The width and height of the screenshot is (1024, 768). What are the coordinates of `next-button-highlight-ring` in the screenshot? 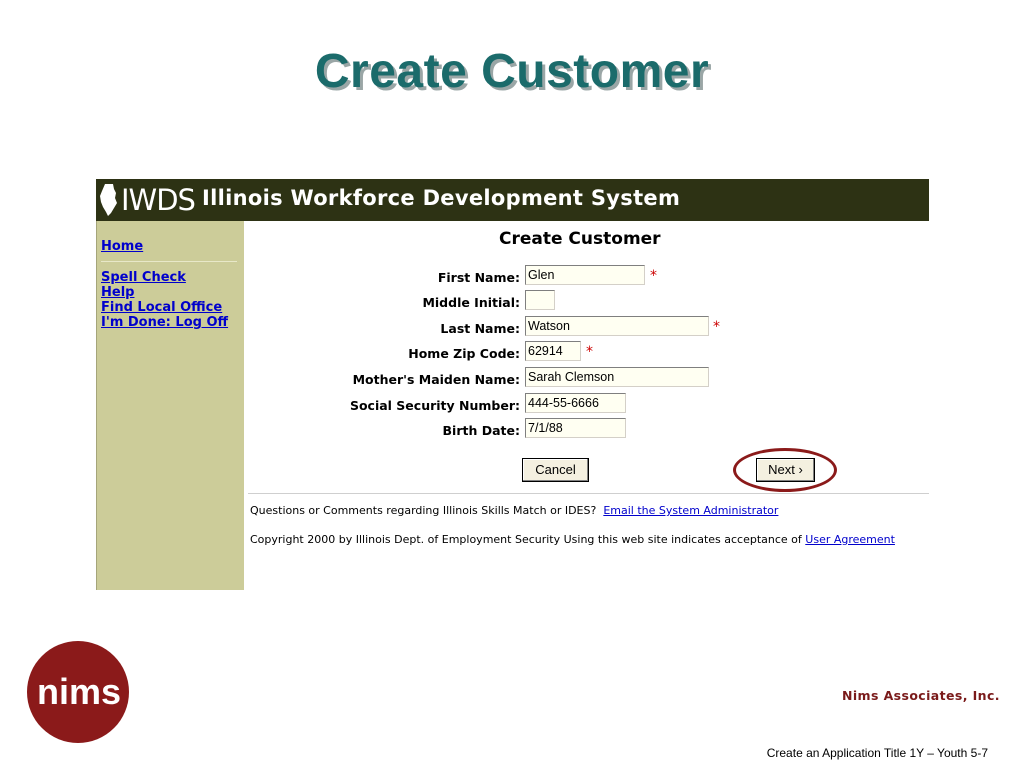 It's located at (785, 470).